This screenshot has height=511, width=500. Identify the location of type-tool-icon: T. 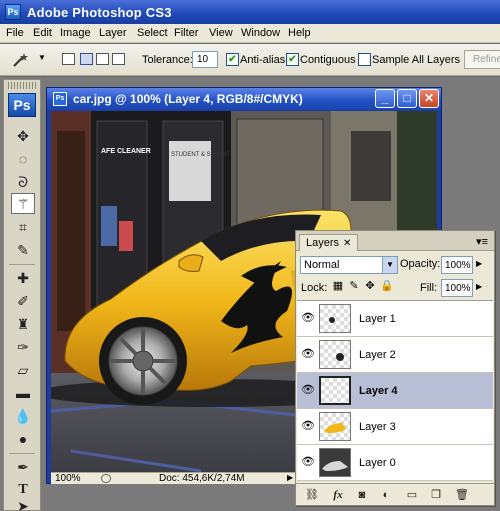
(23, 489).